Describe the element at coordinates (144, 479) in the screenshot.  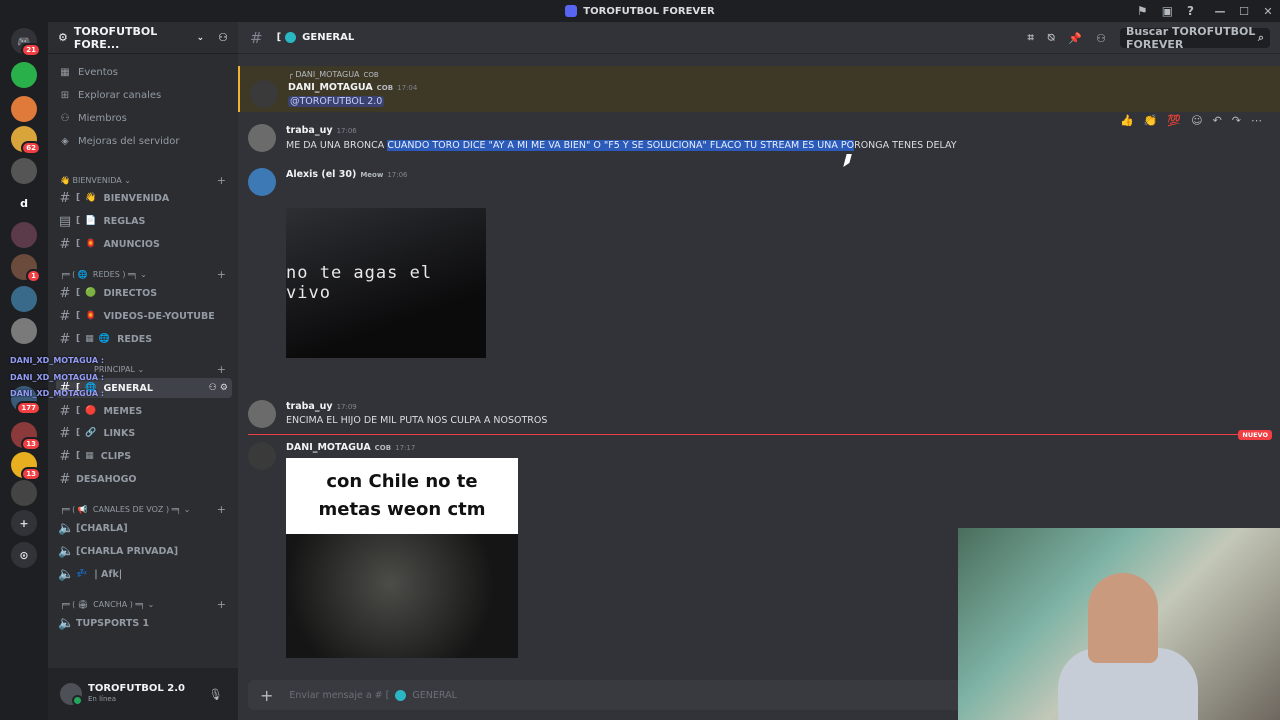
I see `channel-desahogo: # DESAHOGO` at that location.